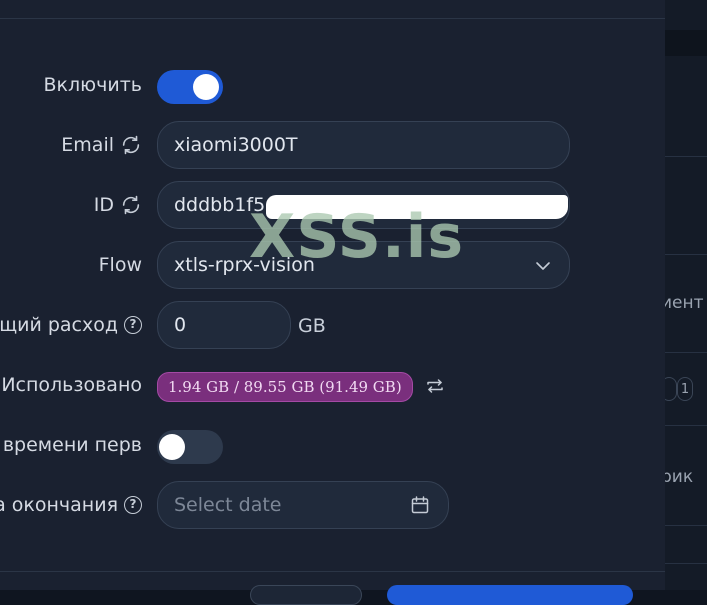 The image size is (707, 605). I want to click on flow-label-text: Flow, so click(120, 265).